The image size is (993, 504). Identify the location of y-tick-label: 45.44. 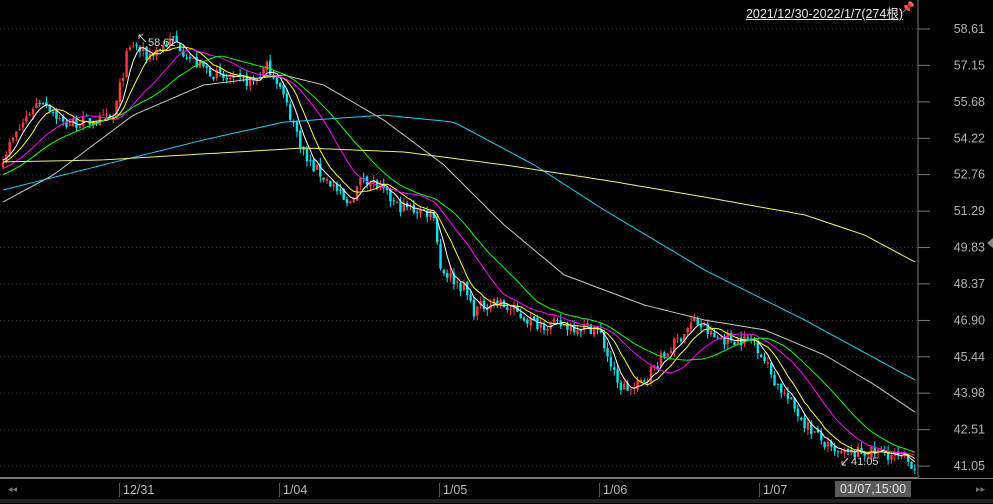
(969, 357).